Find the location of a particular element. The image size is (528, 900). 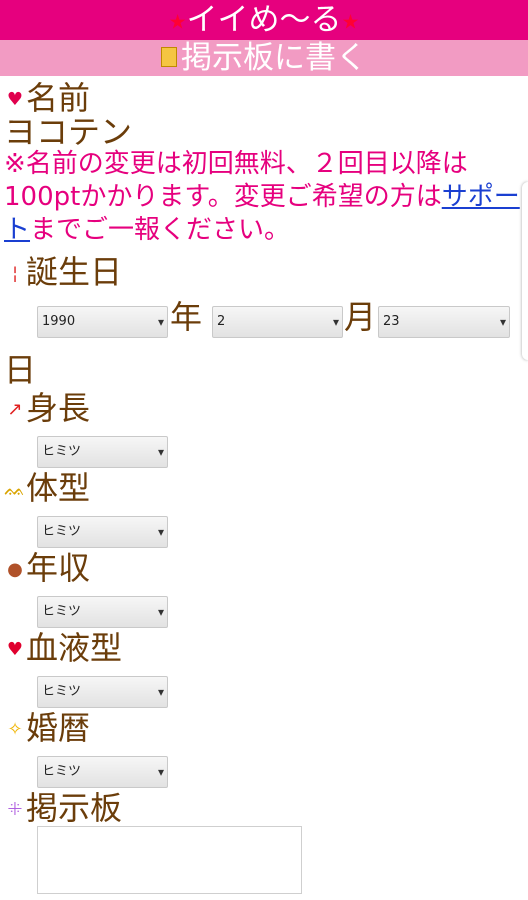

ribbon-icon: ꔰ is located at coordinates (15, 809).